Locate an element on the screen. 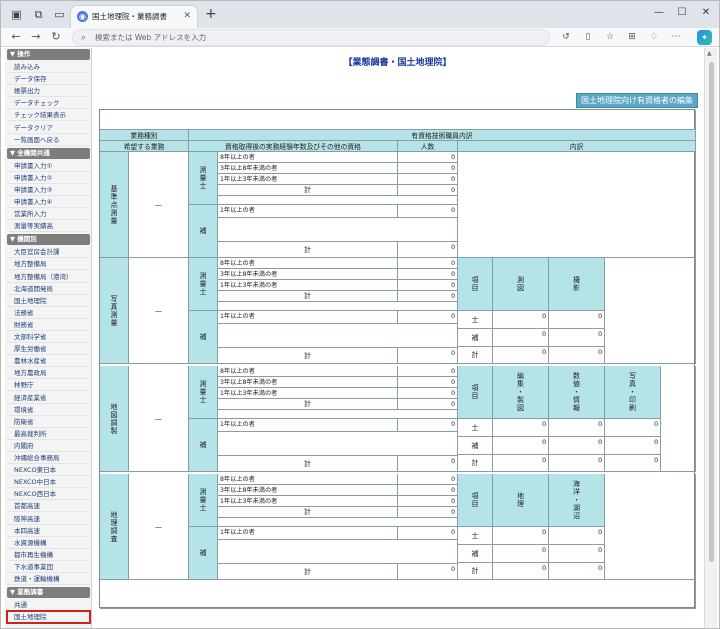  spacer-cell is located at coordinates (338, 552).